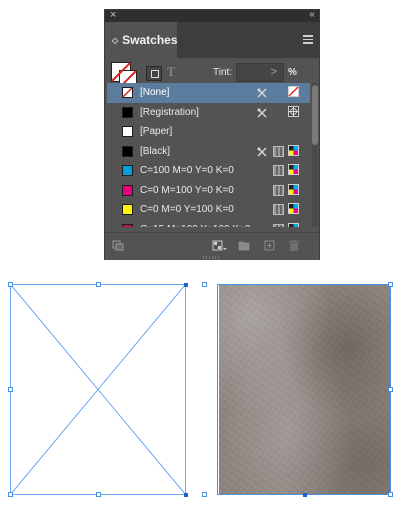 The image size is (400, 505). Describe the element at coordinates (208, 113) in the screenshot. I see `swatch-row: [Registration]` at that location.